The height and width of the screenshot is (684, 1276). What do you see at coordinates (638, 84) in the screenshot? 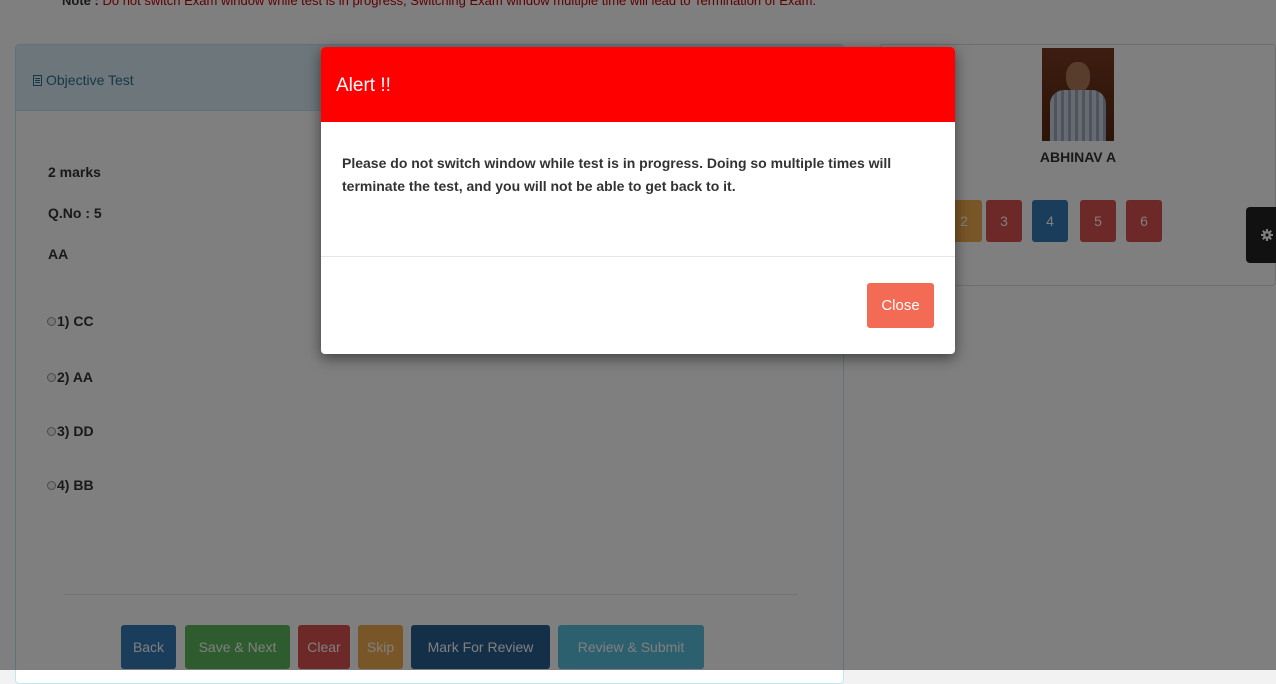
I see `modal-header: Alert !!` at bounding box center [638, 84].